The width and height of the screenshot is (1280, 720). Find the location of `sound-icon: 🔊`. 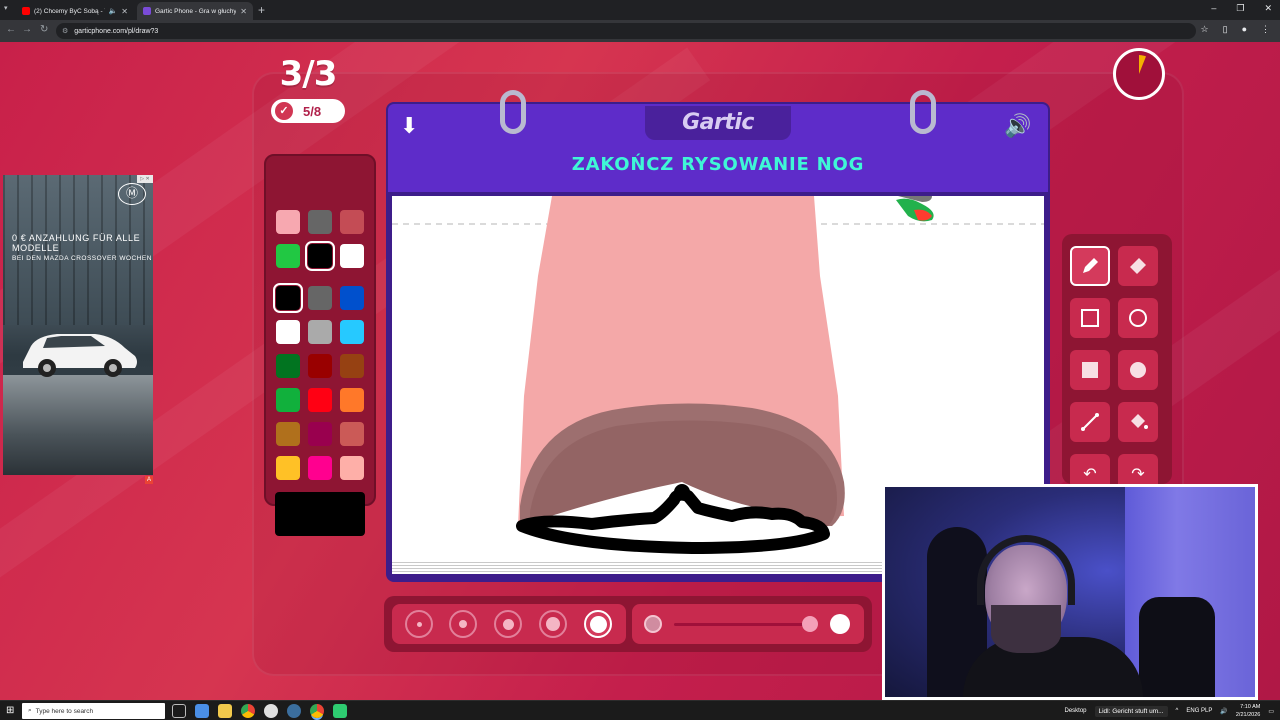

sound-icon: 🔊 is located at coordinates (1017, 126).